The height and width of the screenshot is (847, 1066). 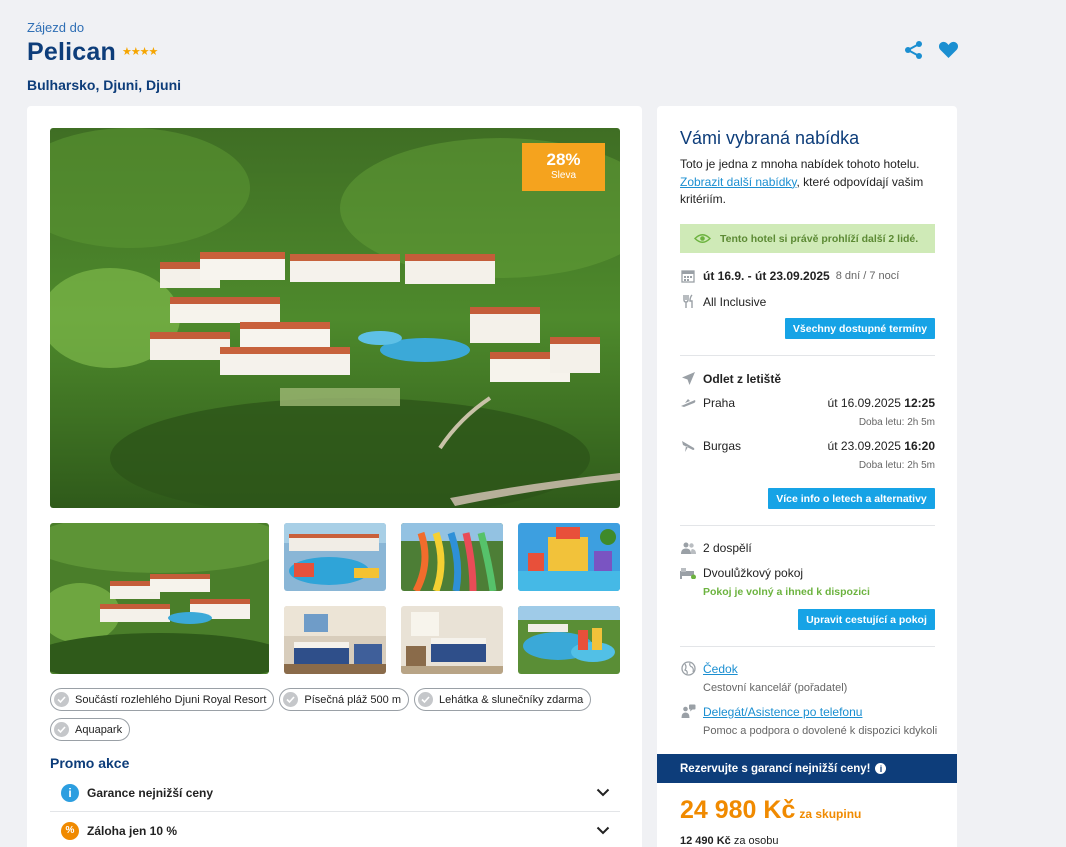 What do you see at coordinates (720, 669) in the screenshot?
I see `agency-link: Čedok` at bounding box center [720, 669].